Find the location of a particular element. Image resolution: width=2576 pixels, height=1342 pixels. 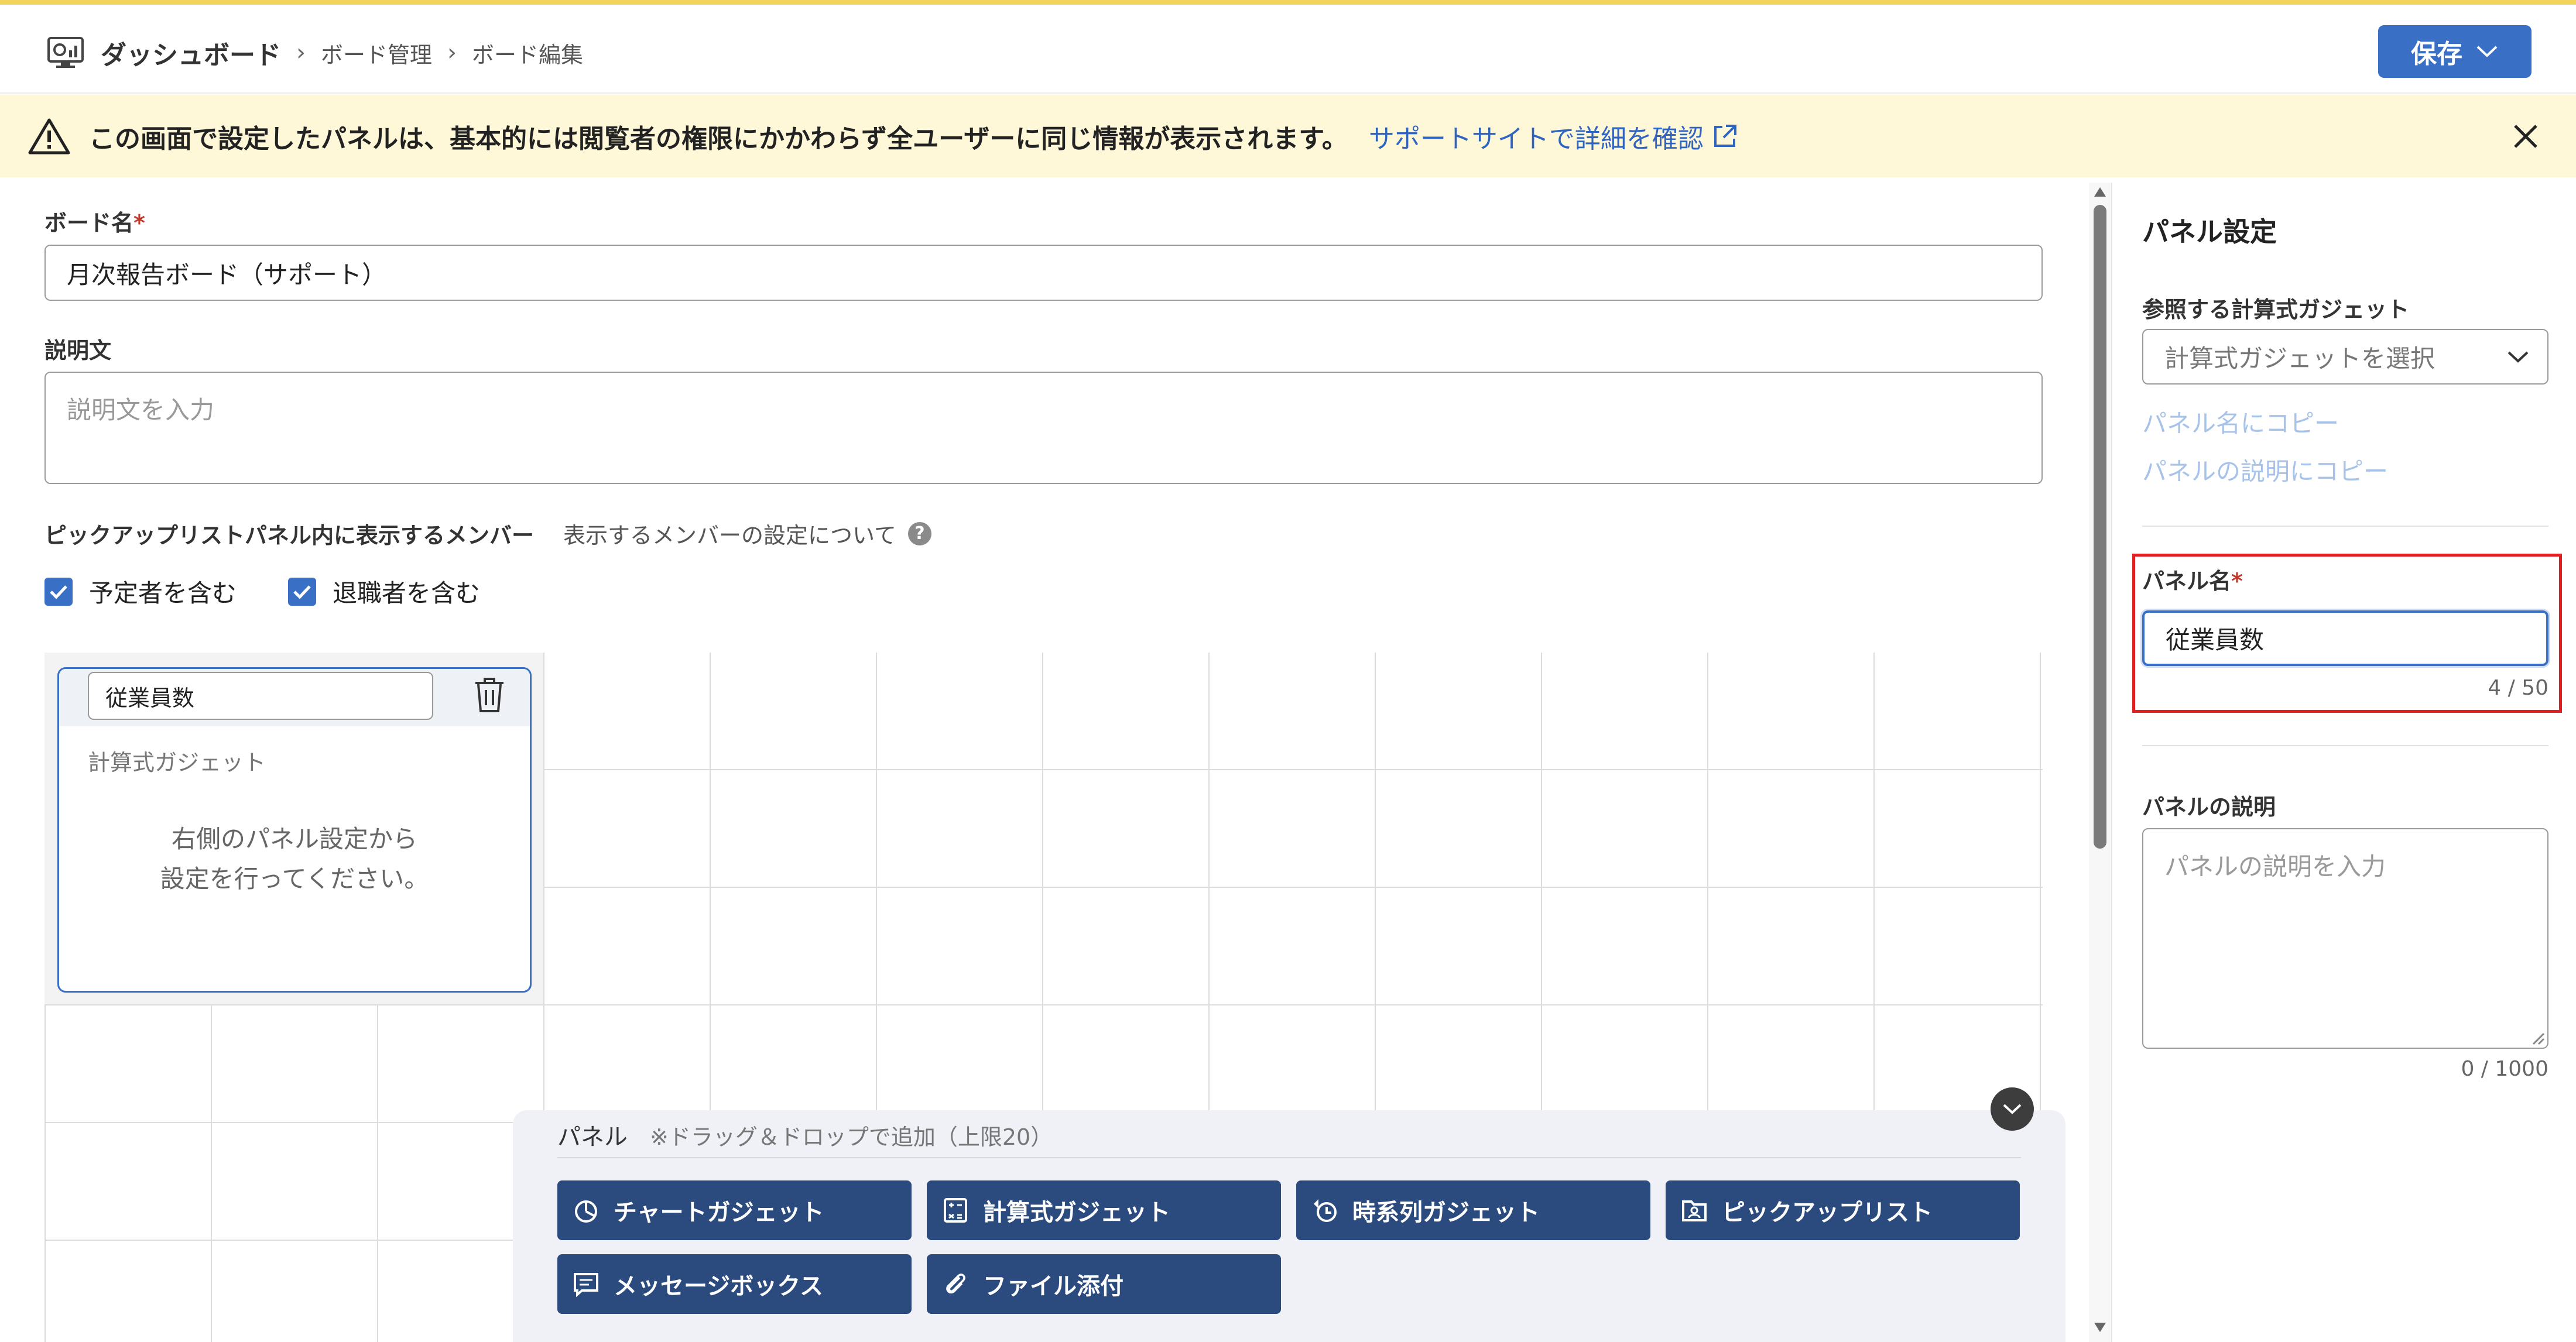

checkbox-scheduled: 予定者を含む is located at coordinates (140, 591).